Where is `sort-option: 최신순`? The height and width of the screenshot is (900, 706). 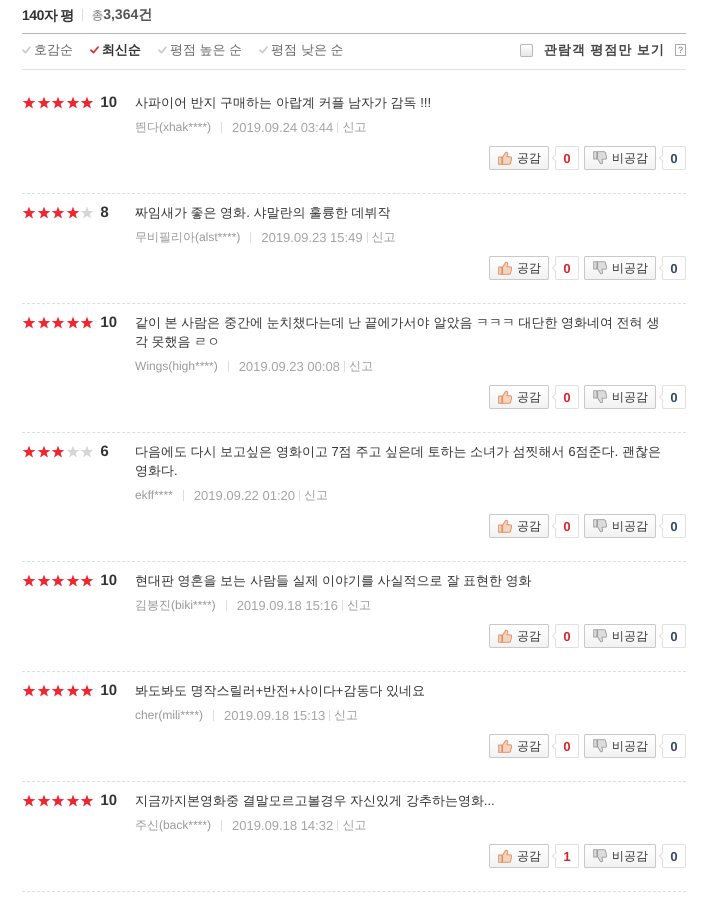
sort-option: 최신순 is located at coordinates (115, 50).